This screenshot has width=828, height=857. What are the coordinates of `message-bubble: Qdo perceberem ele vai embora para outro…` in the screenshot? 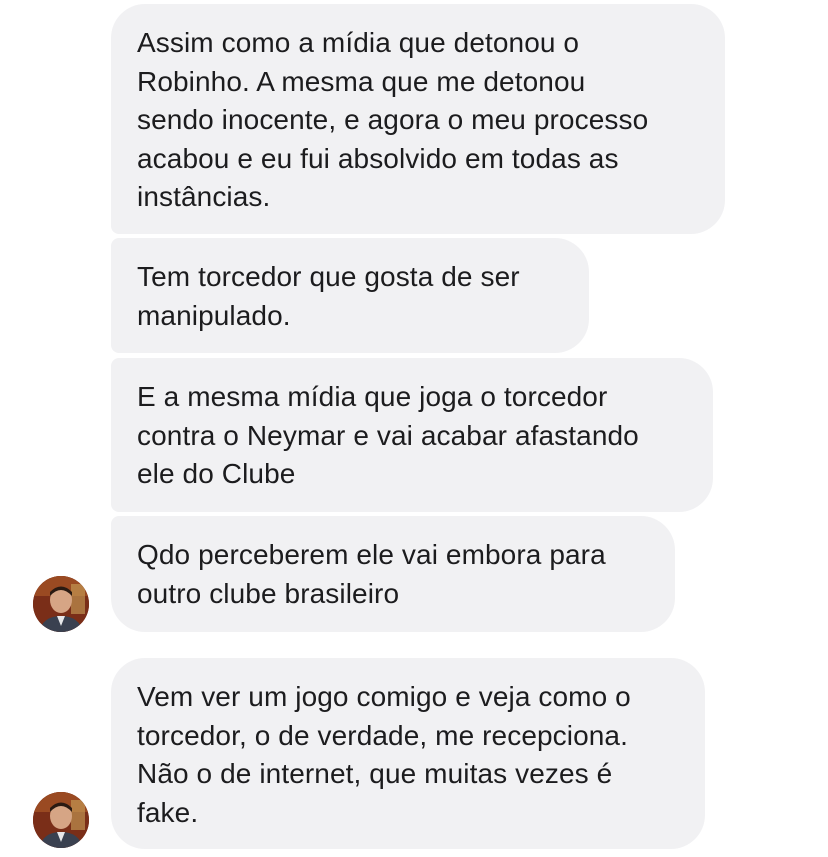 It's located at (393, 574).